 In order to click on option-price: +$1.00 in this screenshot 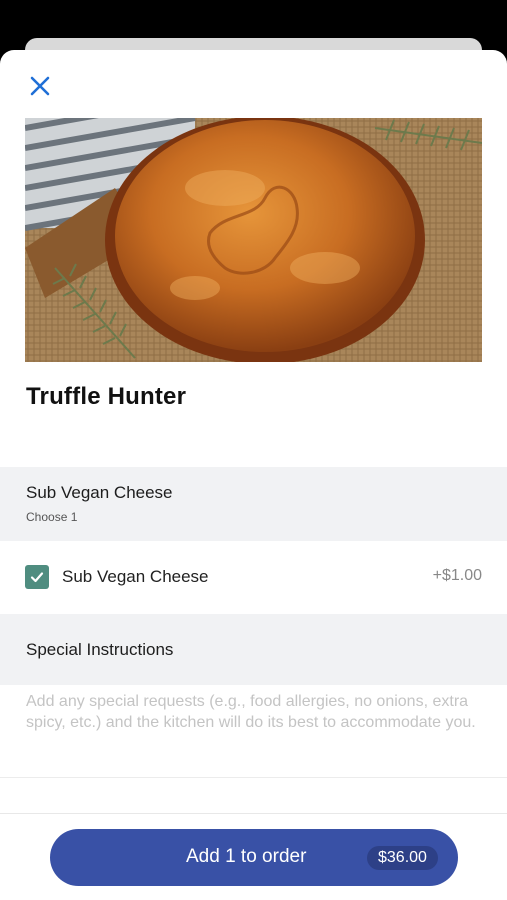, I will do `click(457, 575)`.